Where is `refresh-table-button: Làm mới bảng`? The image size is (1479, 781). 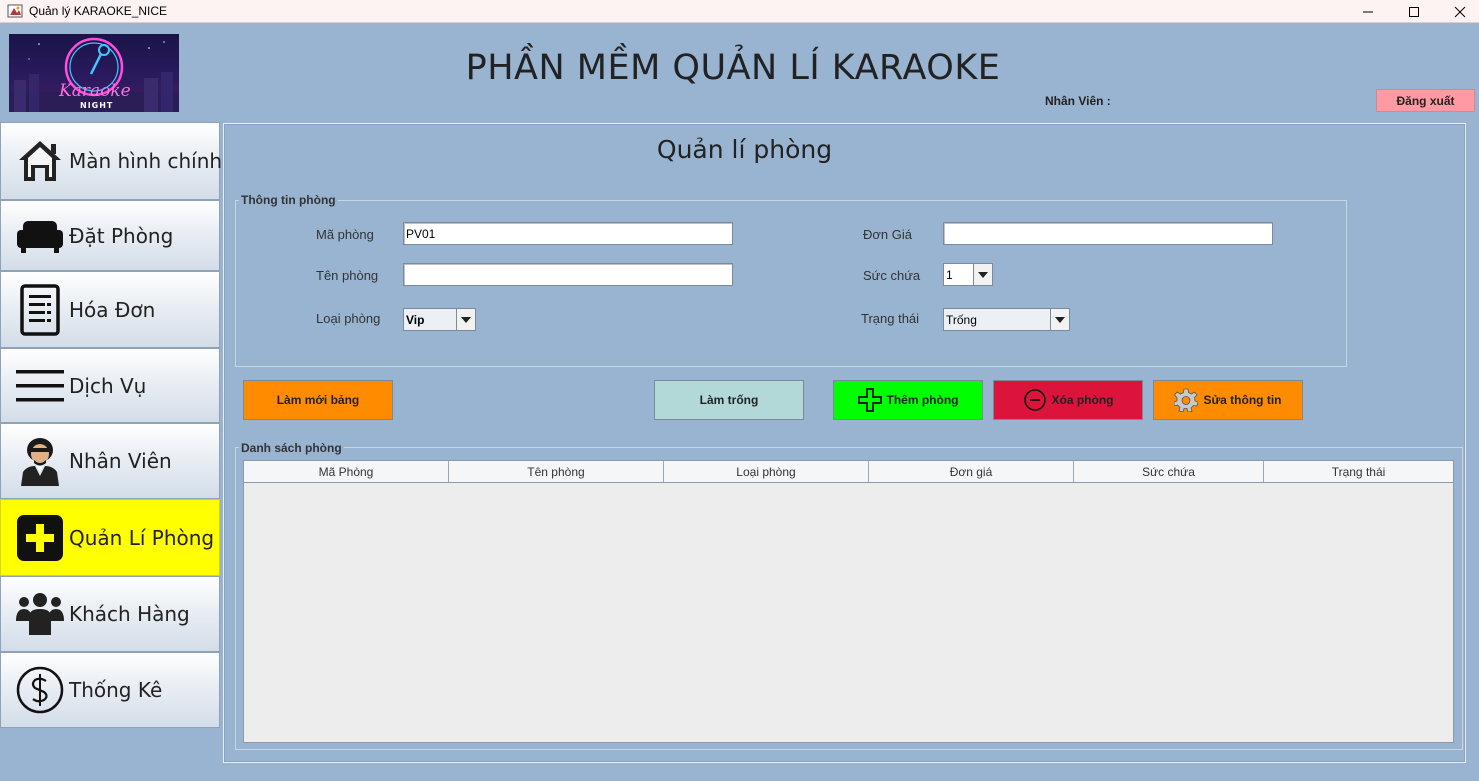 refresh-table-button: Làm mới bảng is located at coordinates (318, 400).